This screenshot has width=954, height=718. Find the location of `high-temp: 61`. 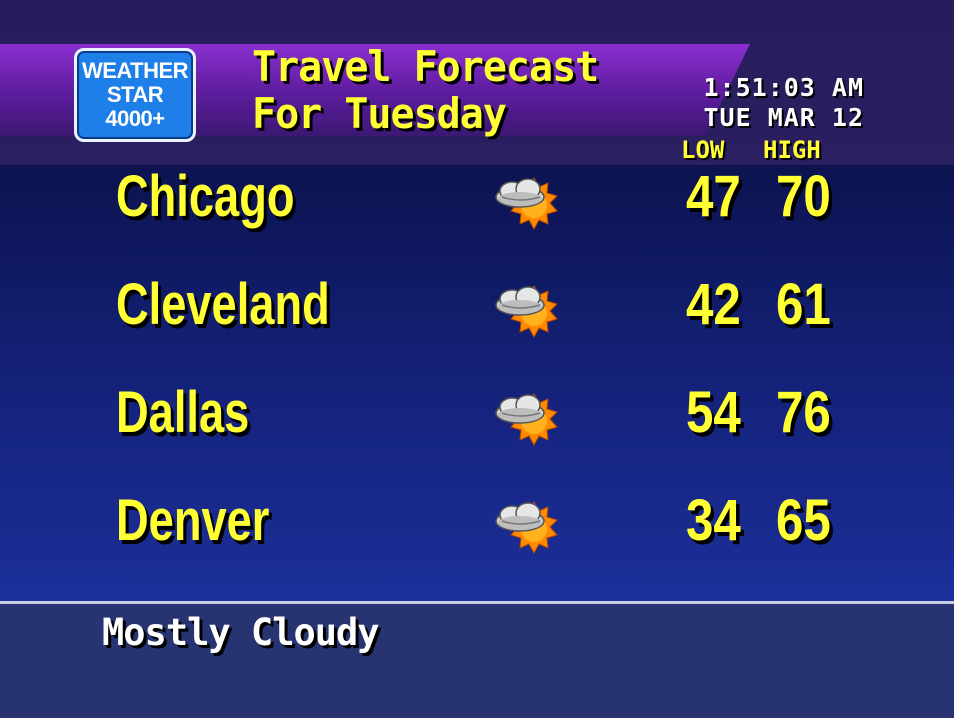

high-temp: 61 is located at coordinates (803, 304).